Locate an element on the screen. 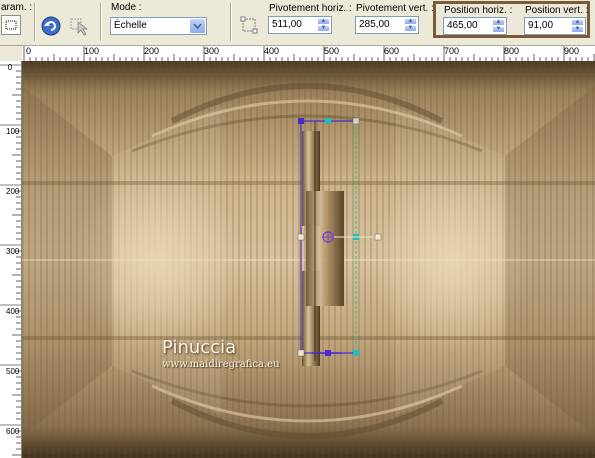 The width and height of the screenshot is (595, 458). dotted-rect-icon is located at coordinates (11, 25).